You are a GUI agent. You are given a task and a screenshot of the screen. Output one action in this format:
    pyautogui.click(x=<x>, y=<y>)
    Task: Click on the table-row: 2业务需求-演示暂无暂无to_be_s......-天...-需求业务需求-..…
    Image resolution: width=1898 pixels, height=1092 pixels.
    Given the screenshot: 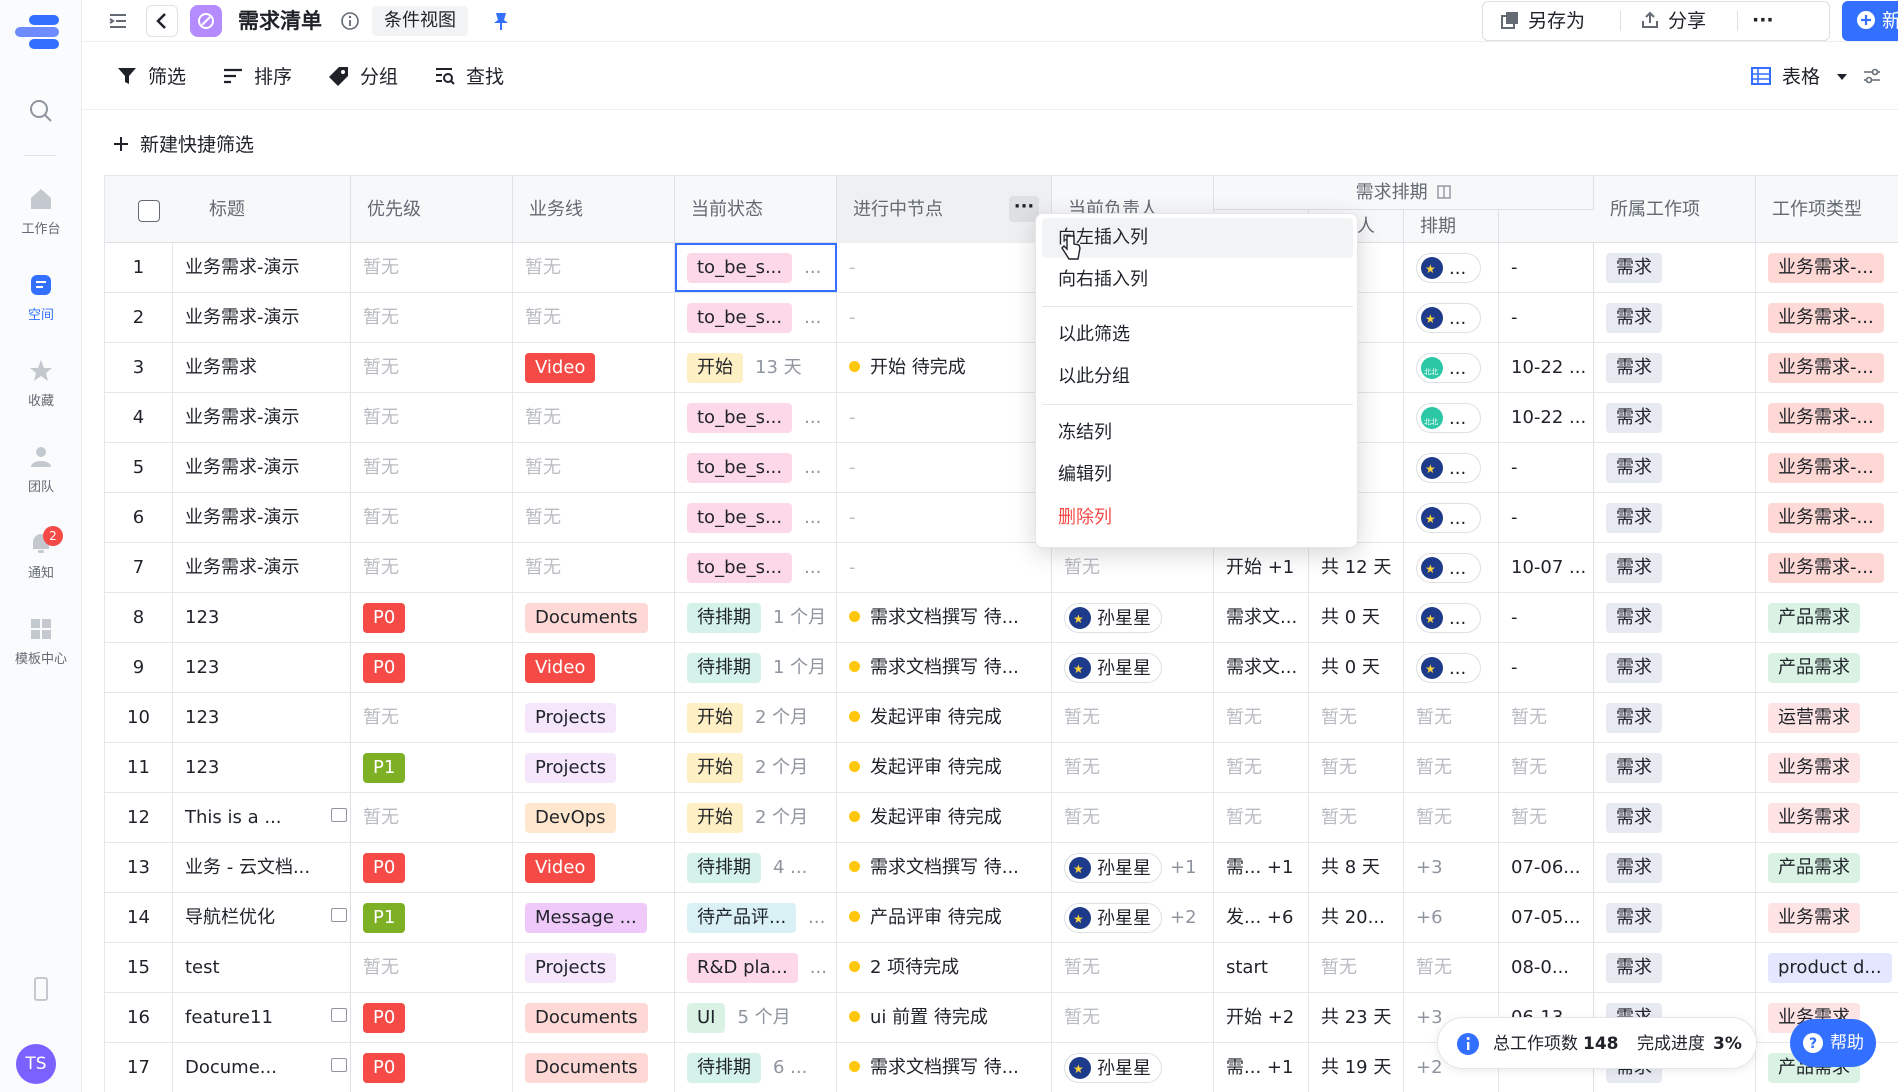 What is the action you would take?
    pyautogui.click(x=1001, y=318)
    